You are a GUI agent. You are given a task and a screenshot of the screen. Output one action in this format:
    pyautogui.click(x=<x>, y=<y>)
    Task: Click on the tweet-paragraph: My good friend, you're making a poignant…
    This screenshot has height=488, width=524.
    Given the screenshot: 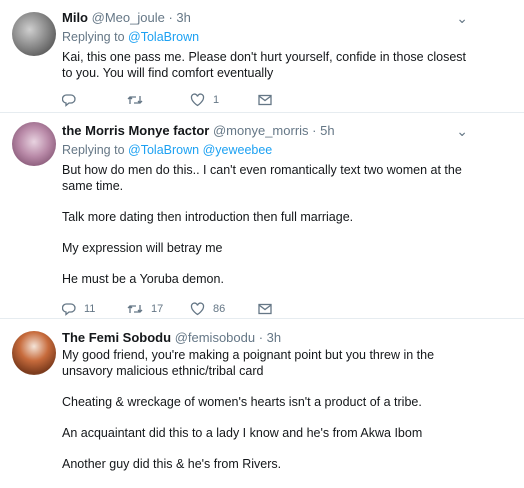 What is the action you would take?
    pyautogui.click(x=248, y=363)
    